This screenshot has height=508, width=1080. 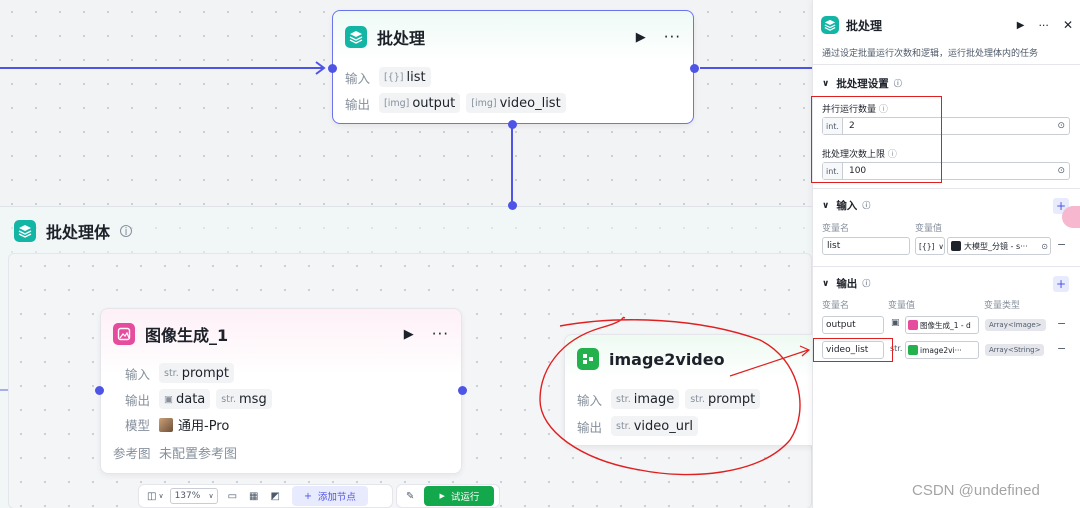 What do you see at coordinates (1068, 25) in the screenshot?
I see `panel-close-icon: ✕` at bounding box center [1068, 25].